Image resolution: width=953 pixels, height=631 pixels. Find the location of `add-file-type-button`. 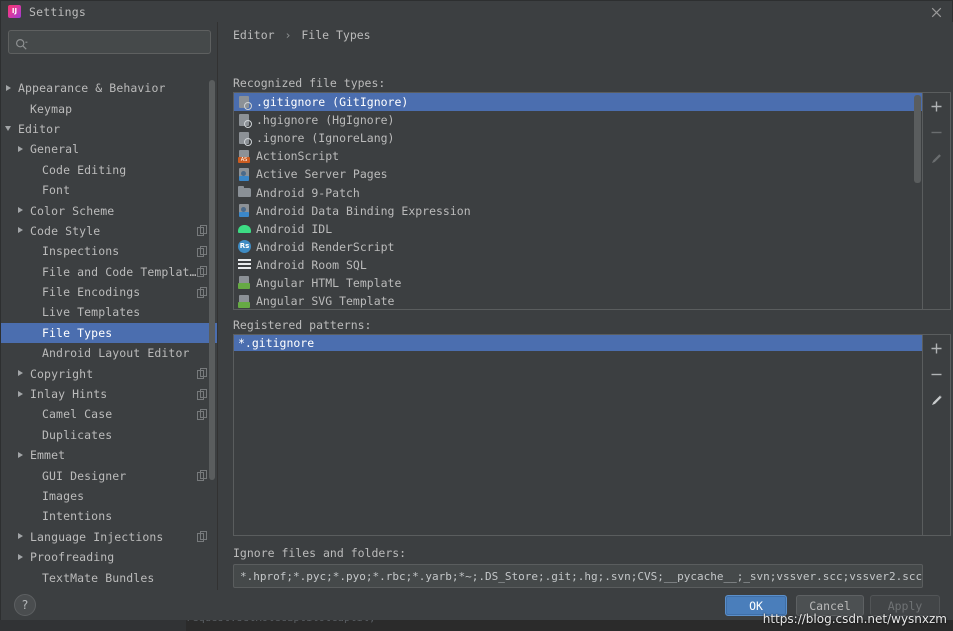

add-file-type-button is located at coordinates (936, 106).